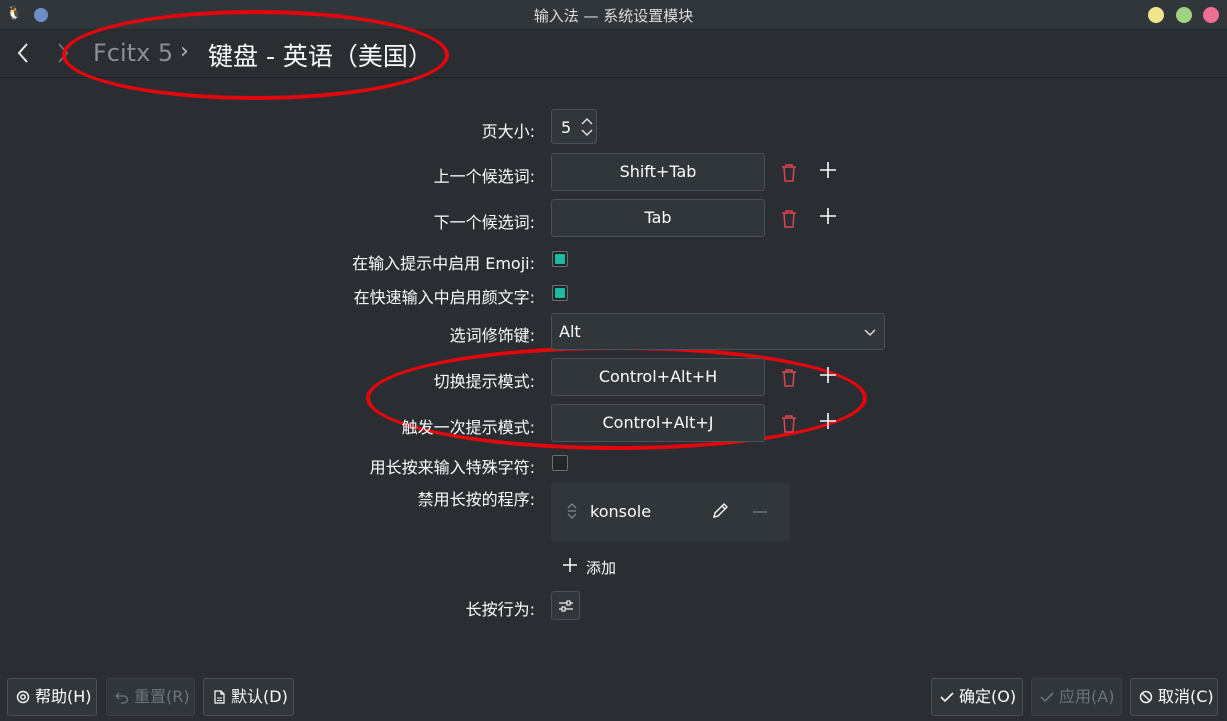 Image resolution: width=1227 pixels, height=721 pixels. Describe the element at coordinates (574, 126) in the screenshot. I see `page-size-spinbox: 5` at that location.